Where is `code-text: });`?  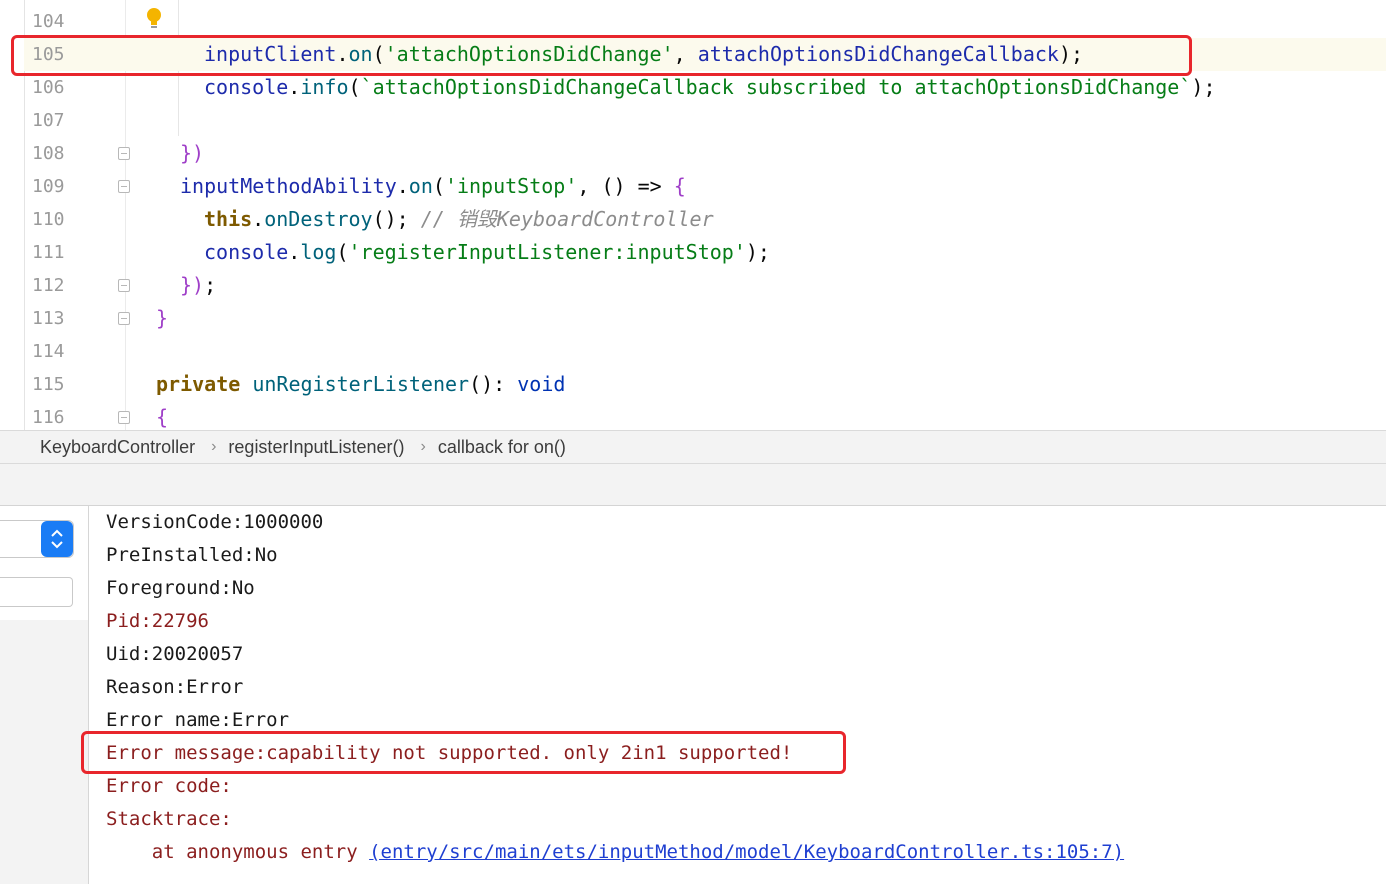
code-text: }); is located at coordinates (198, 285).